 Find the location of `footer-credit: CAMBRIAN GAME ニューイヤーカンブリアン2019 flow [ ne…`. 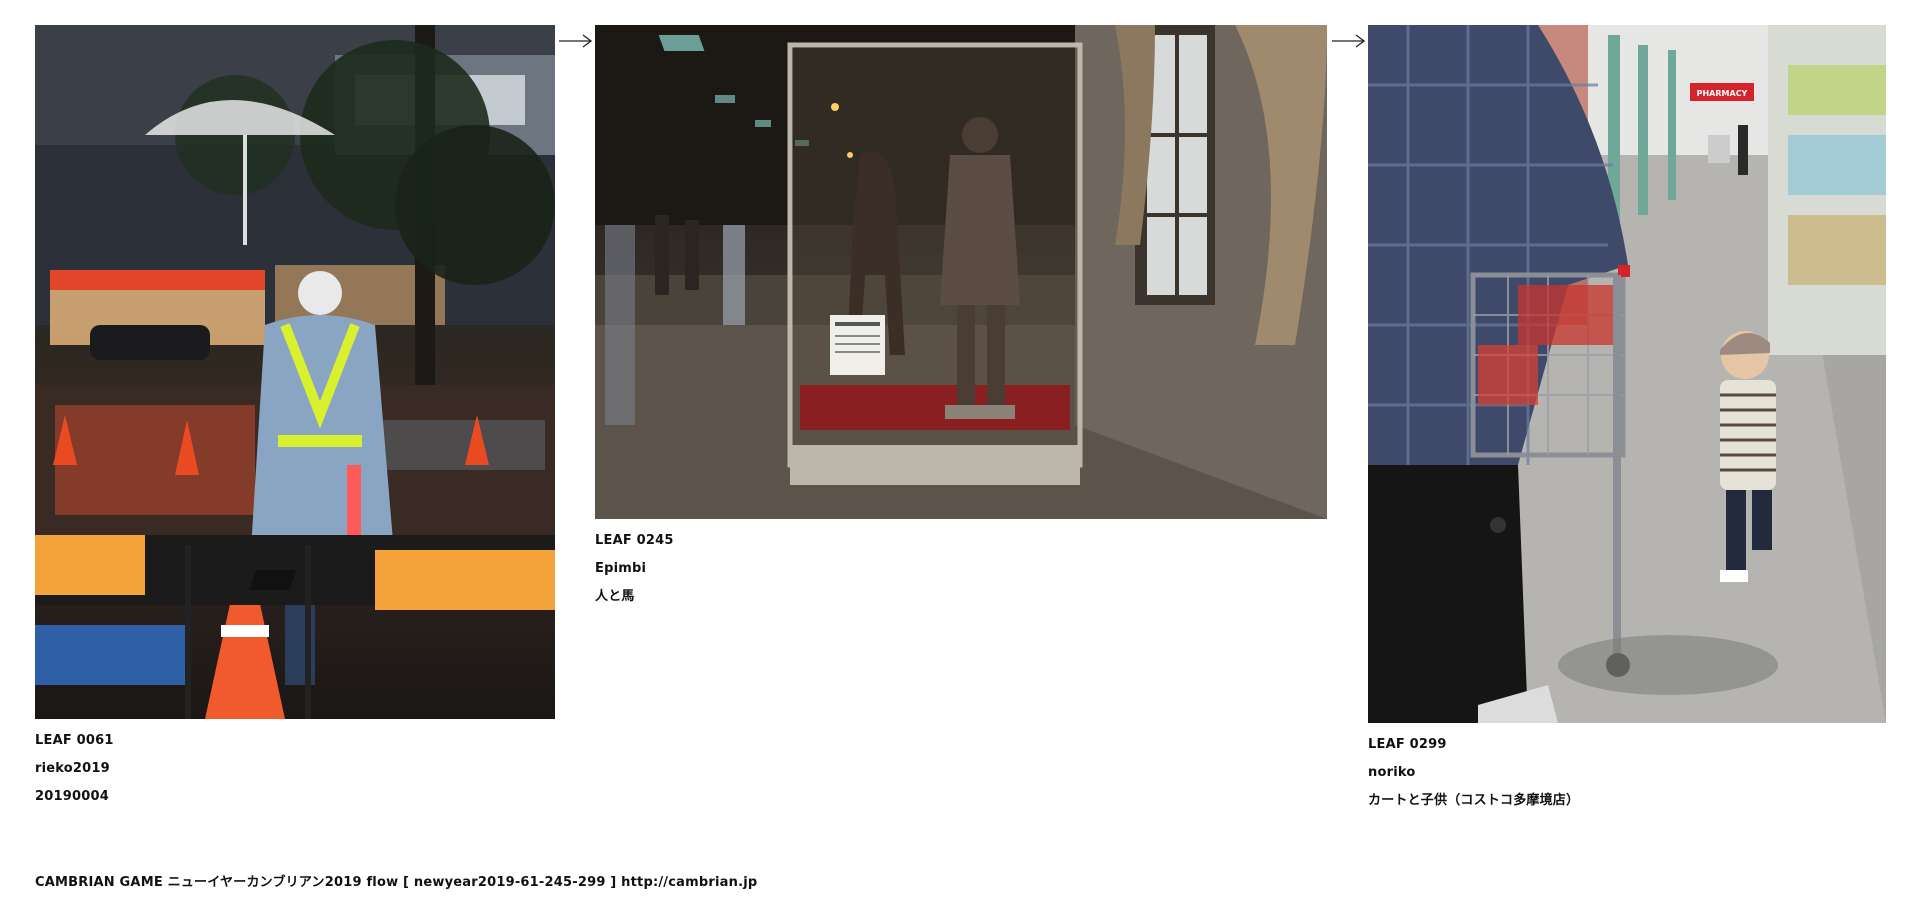

footer-credit: CAMBRIAN GAME ニューイヤーカンブリアン2019 flow [ ne… is located at coordinates (396, 882).